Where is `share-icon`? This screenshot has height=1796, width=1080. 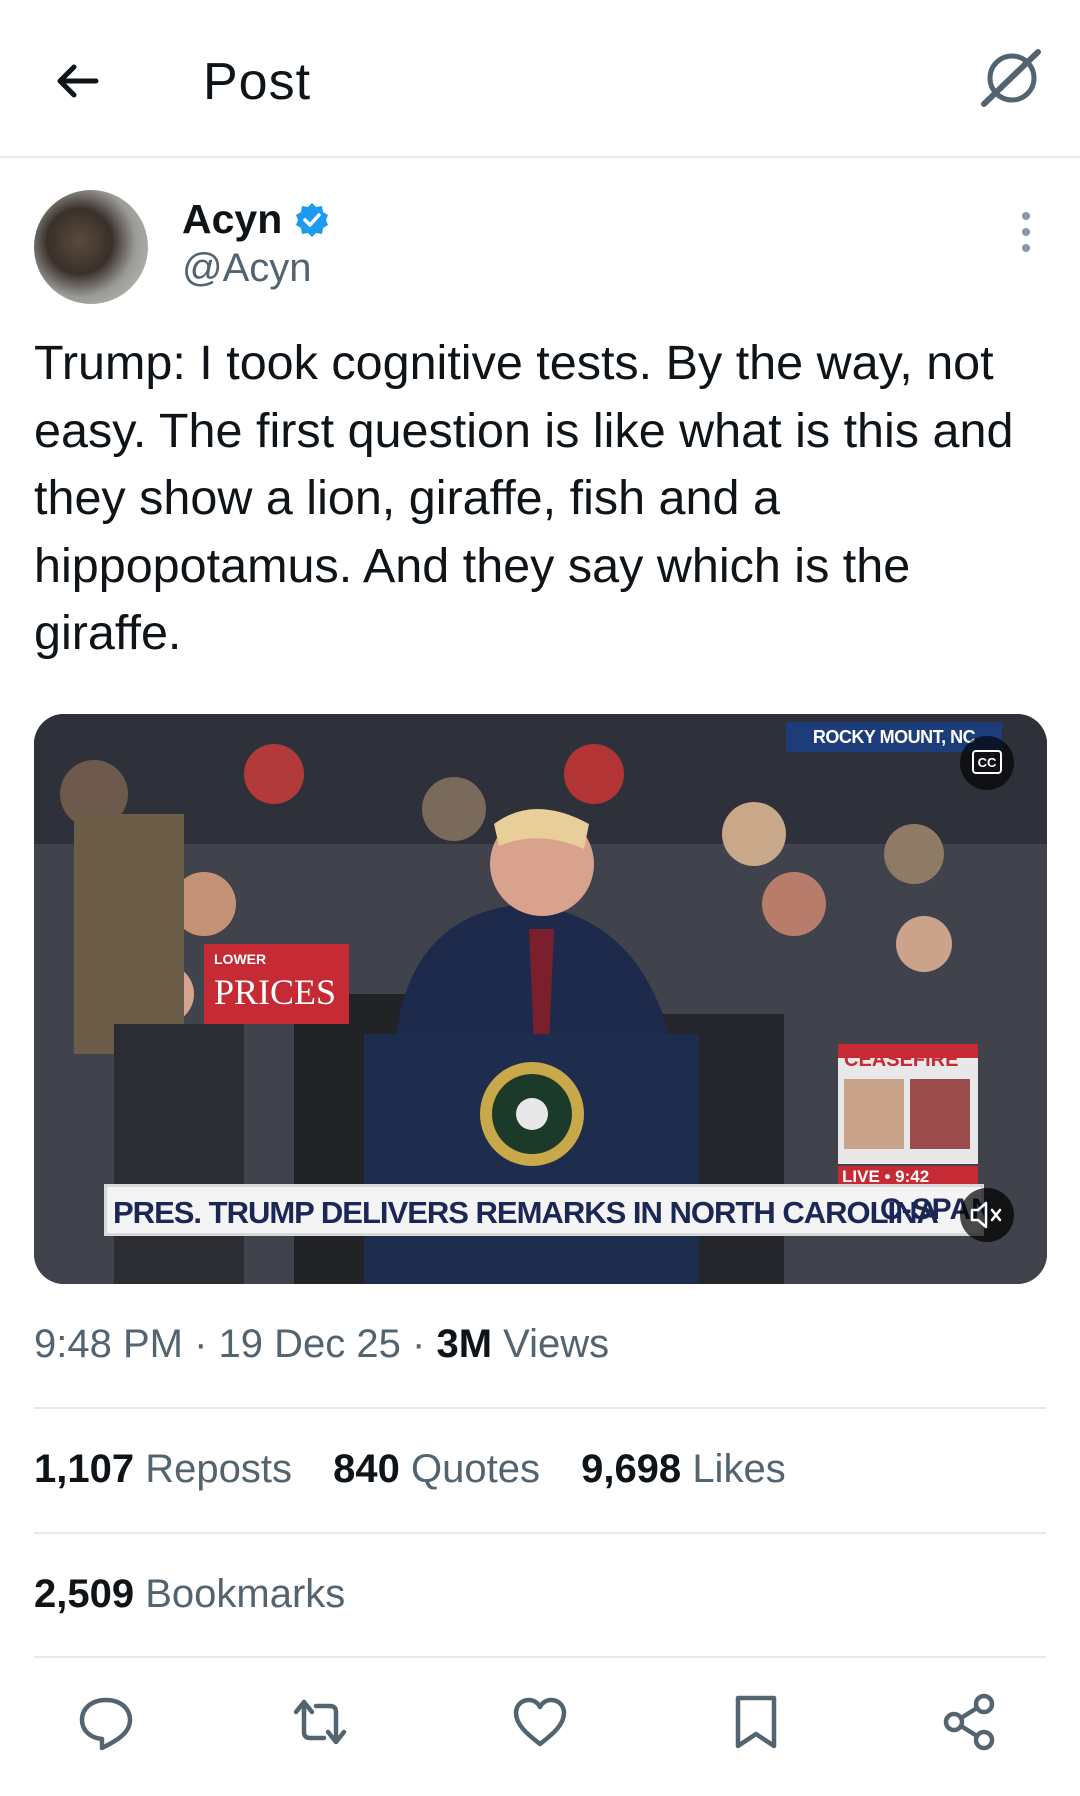
share-icon is located at coordinates (969, 1722).